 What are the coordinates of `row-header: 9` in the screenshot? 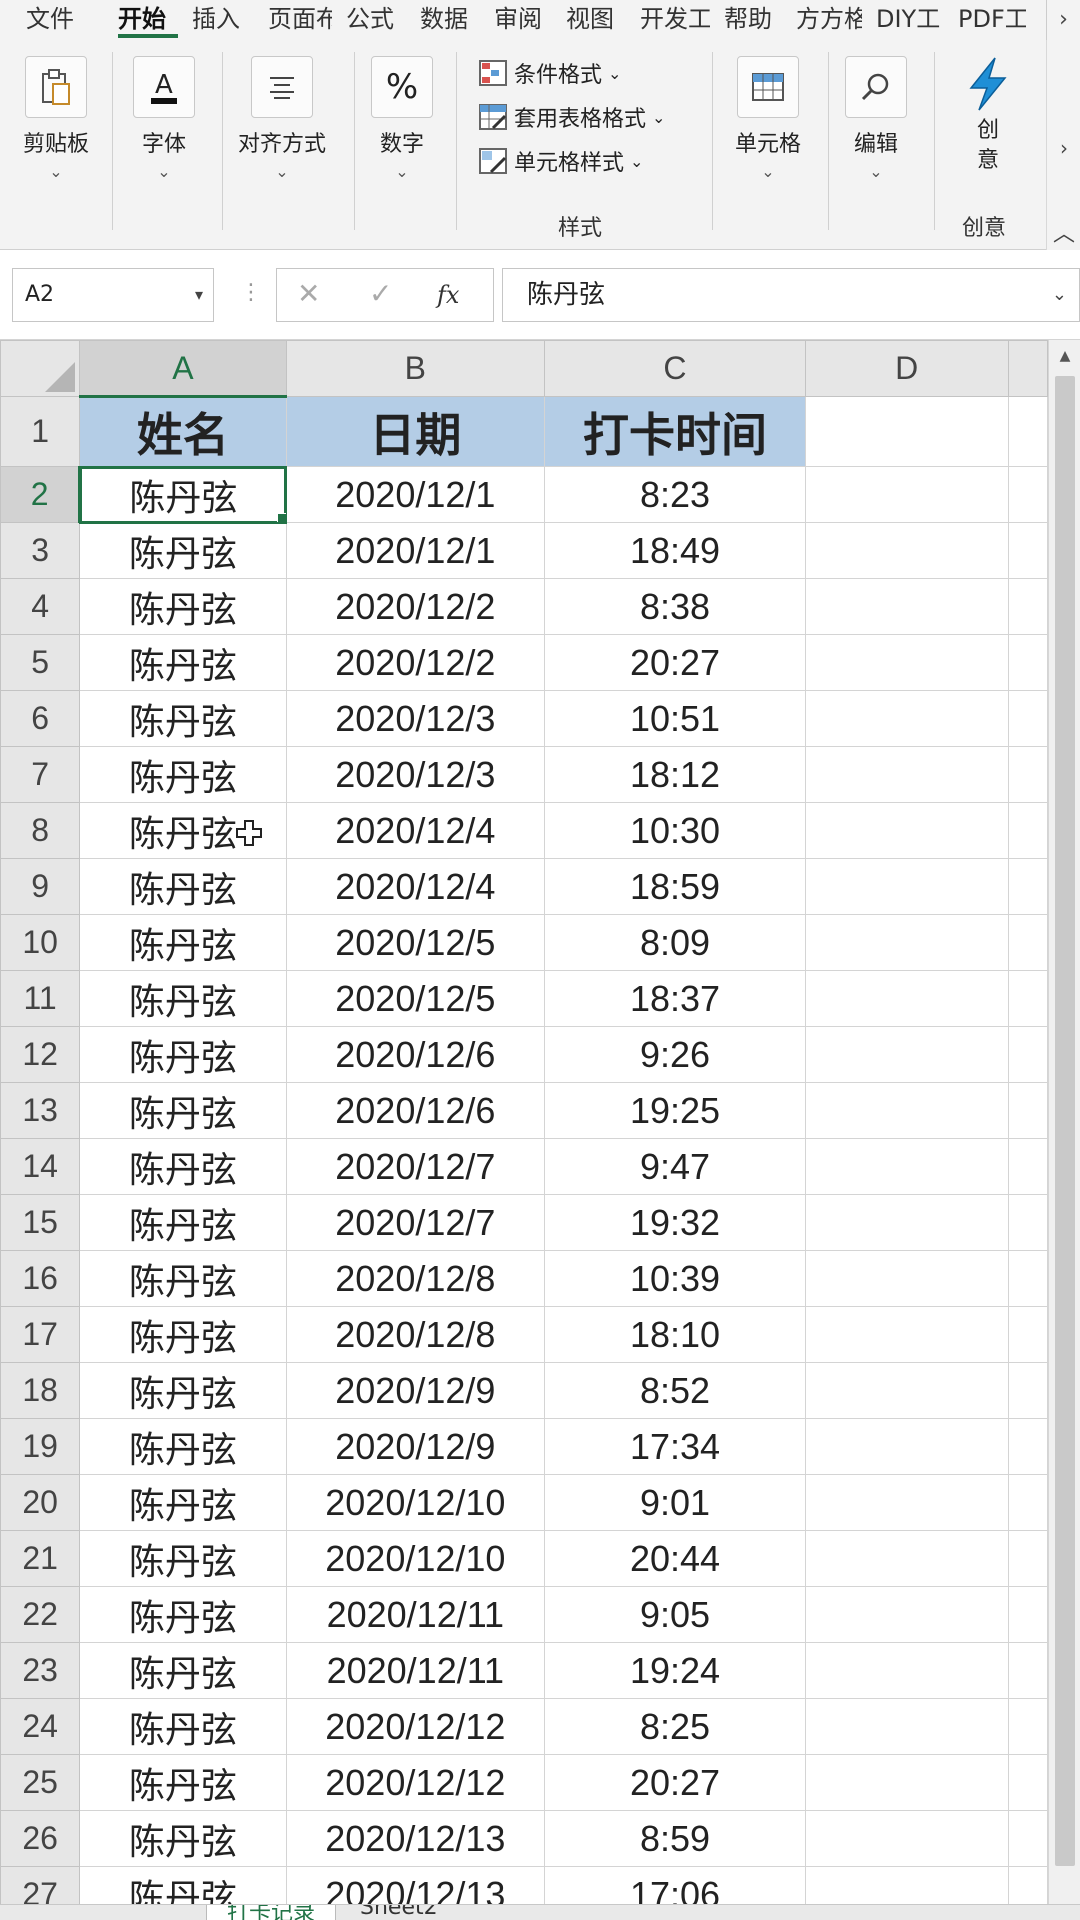 It's located at (40, 886).